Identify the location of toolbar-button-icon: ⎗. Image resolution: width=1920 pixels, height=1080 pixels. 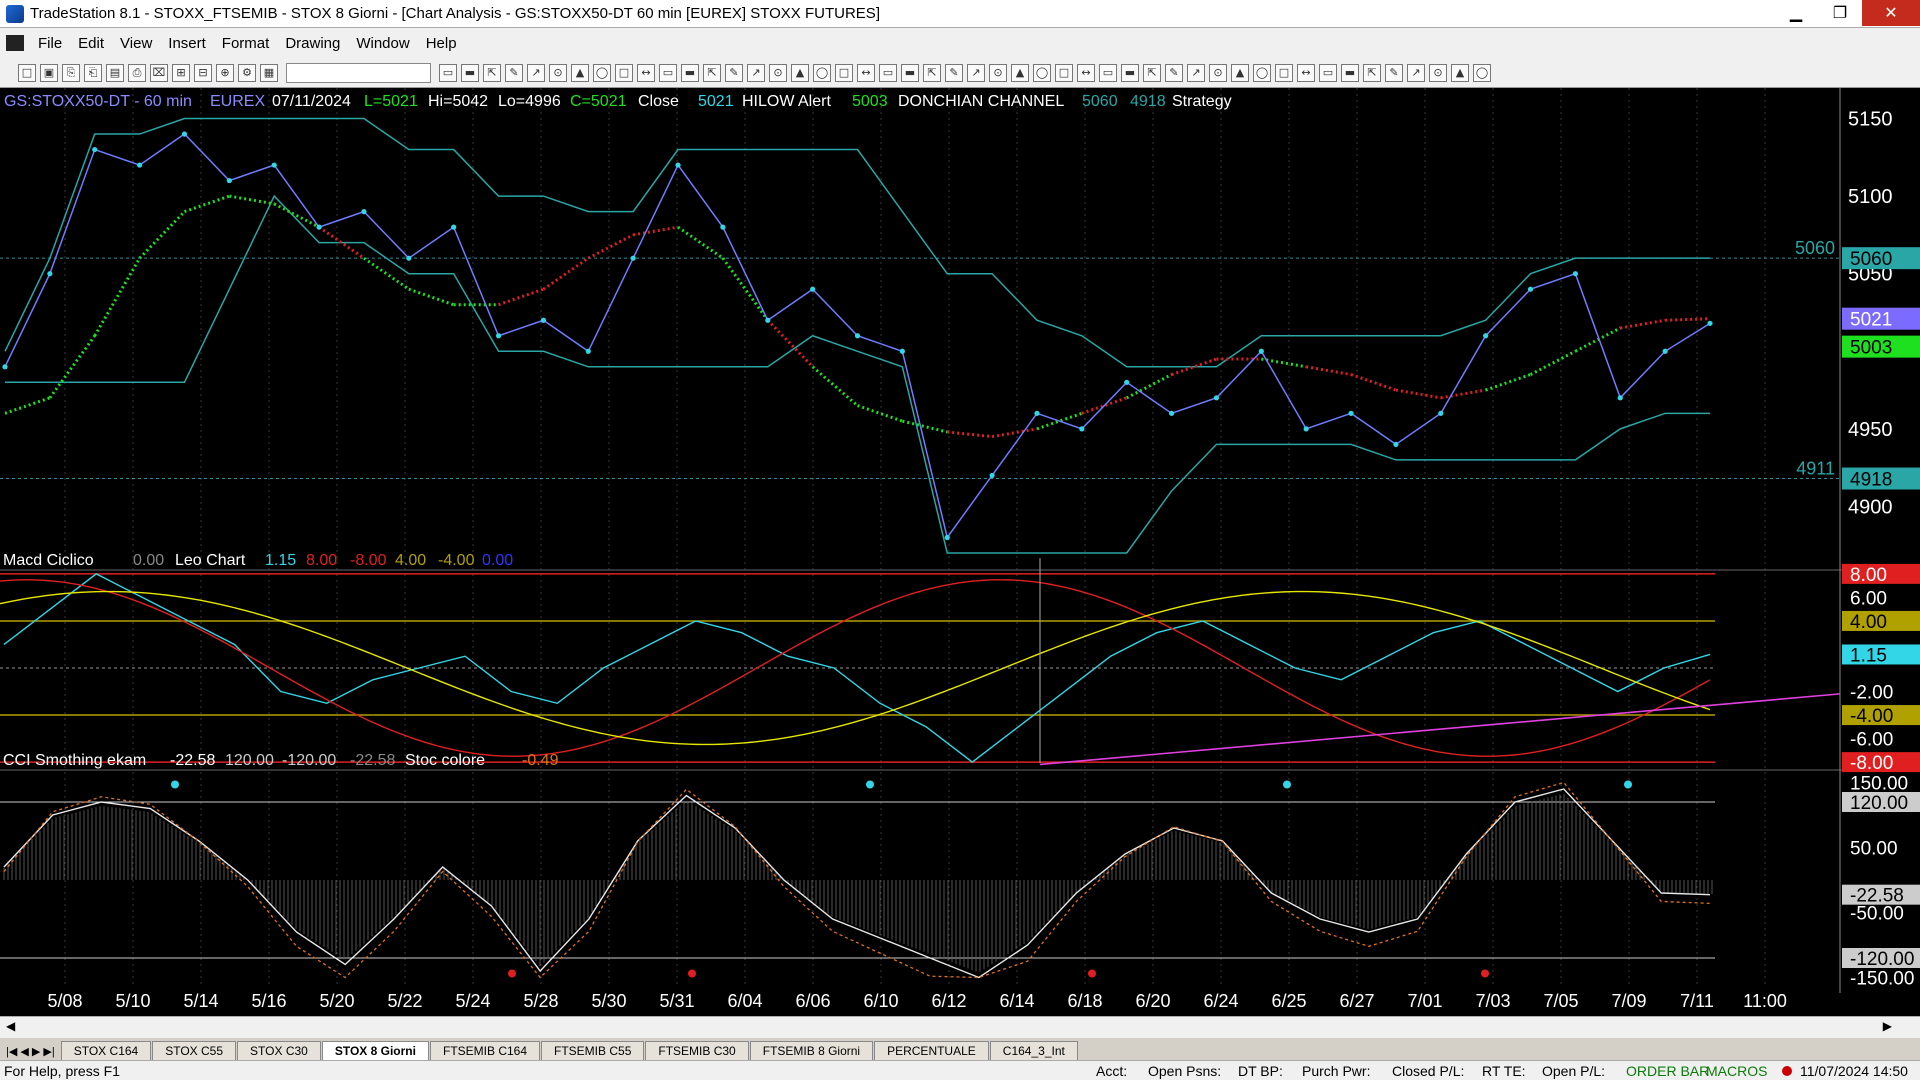
(93, 72).